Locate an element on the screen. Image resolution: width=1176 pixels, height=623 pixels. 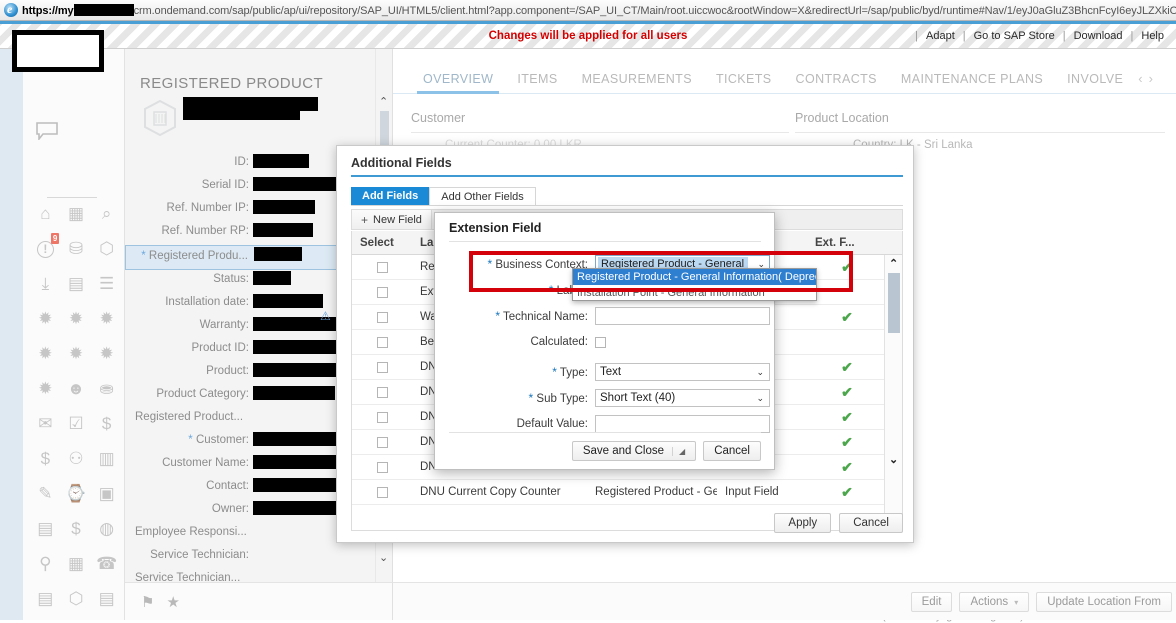
help-link: Help is located at coordinates (1152, 36).